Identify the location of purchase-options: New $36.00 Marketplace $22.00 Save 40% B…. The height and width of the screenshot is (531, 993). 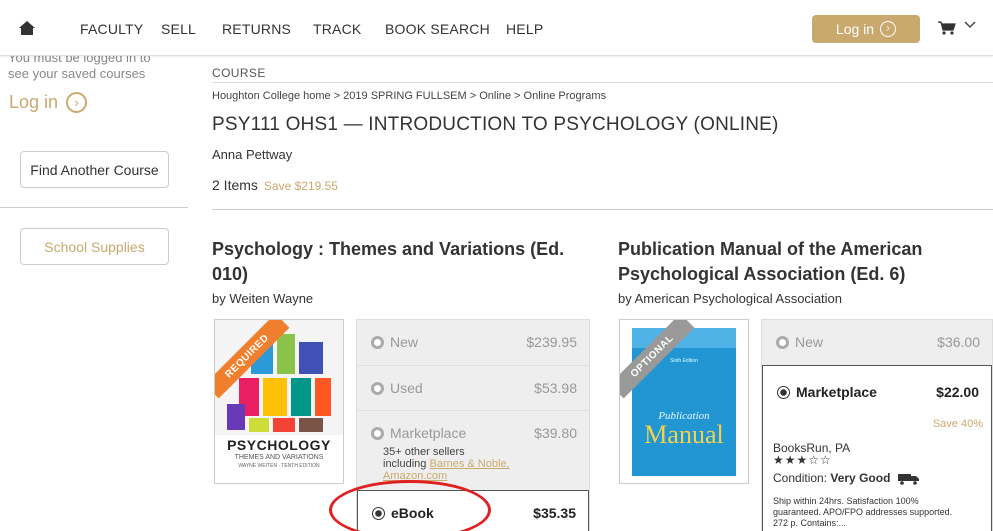
(877, 425).